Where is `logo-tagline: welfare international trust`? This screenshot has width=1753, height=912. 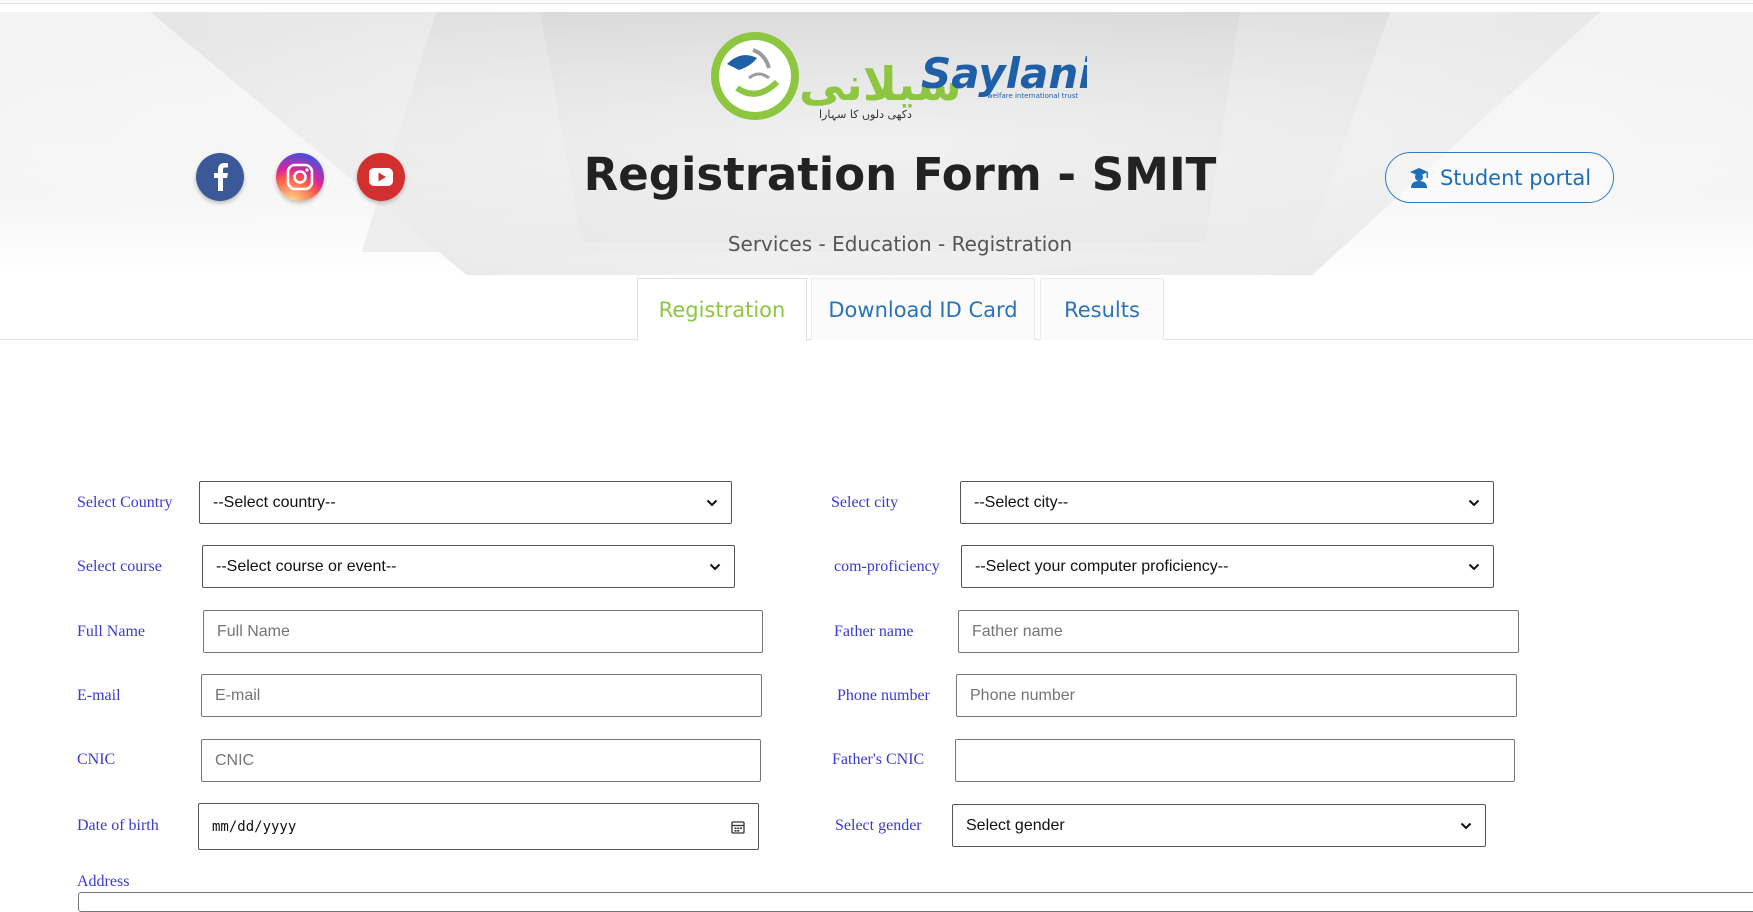 logo-tagline: welfare international trust is located at coordinates (1032, 96).